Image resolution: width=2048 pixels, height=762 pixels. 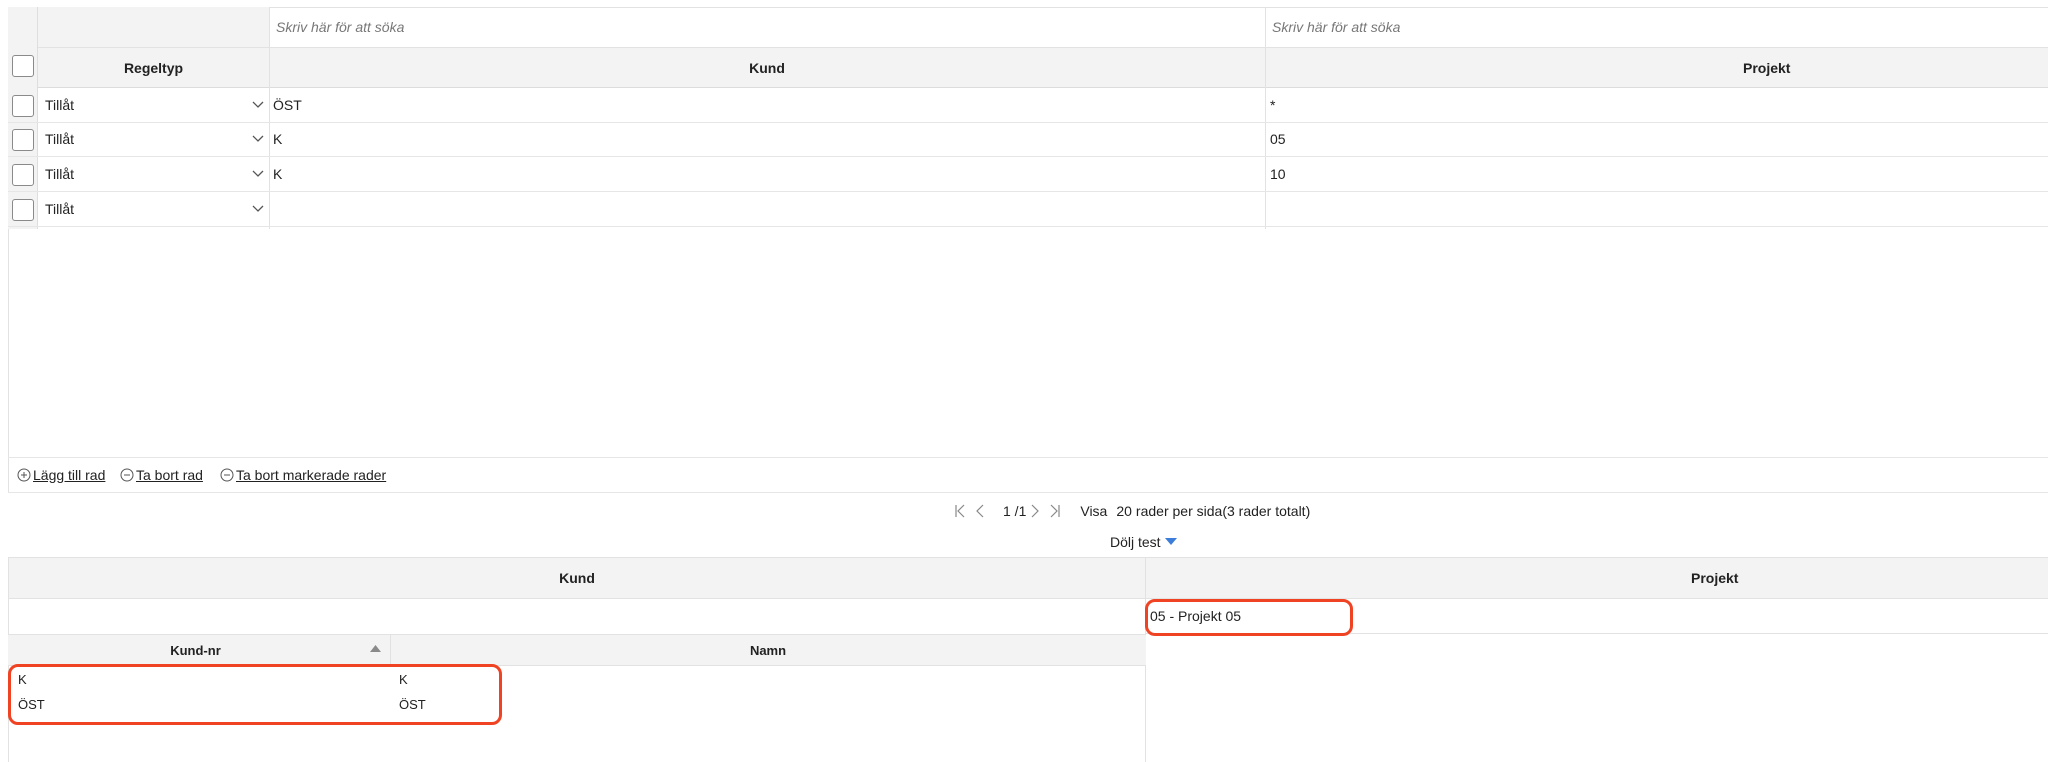 I want to click on total-rows: (3 rader totalt), so click(x=1266, y=511).